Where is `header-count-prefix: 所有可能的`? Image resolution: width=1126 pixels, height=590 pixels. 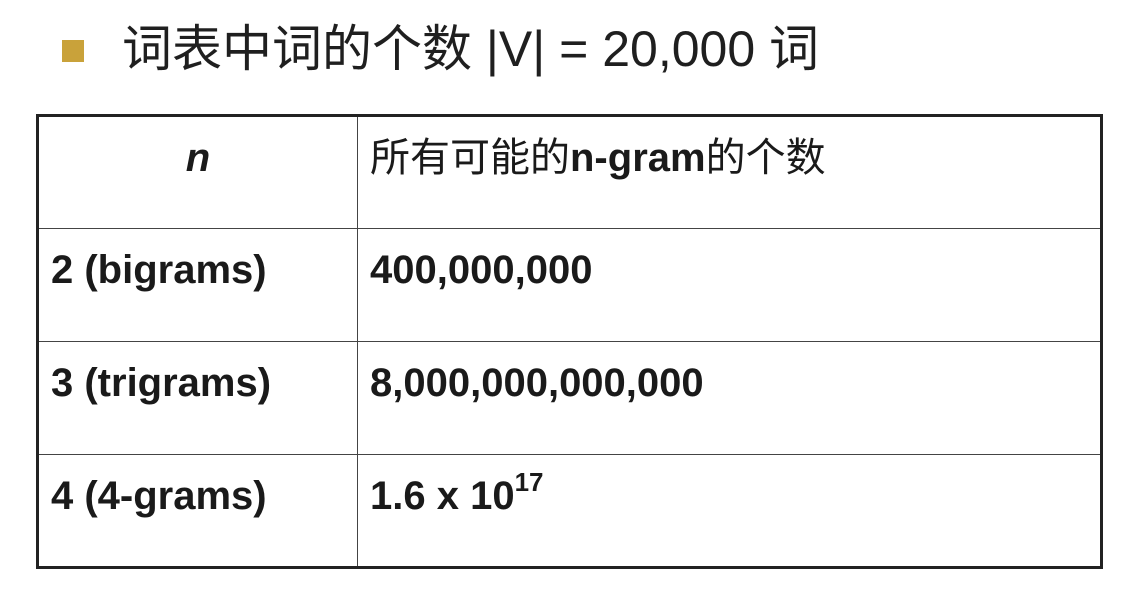 header-count-prefix: 所有可能的 is located at coordinates (470, 158).